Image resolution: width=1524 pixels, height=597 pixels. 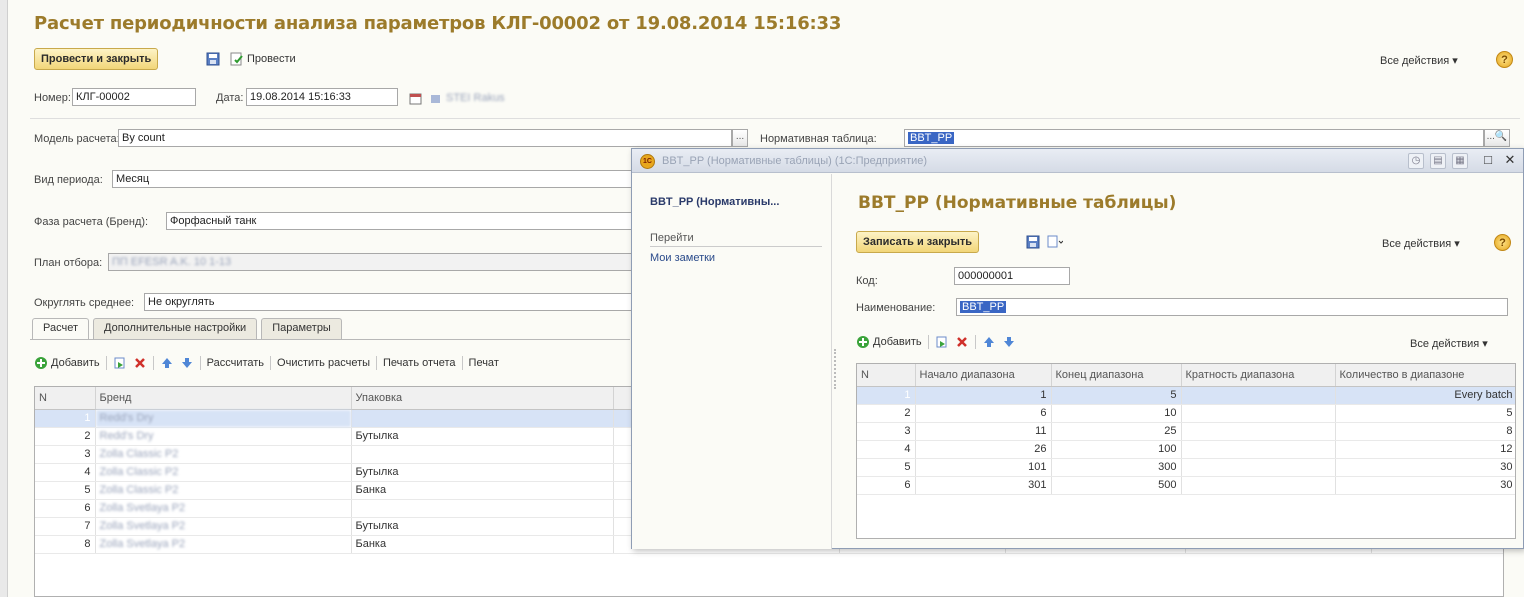 I want to click on print-report-button: Печать отчета, so click(x=419, y=363).